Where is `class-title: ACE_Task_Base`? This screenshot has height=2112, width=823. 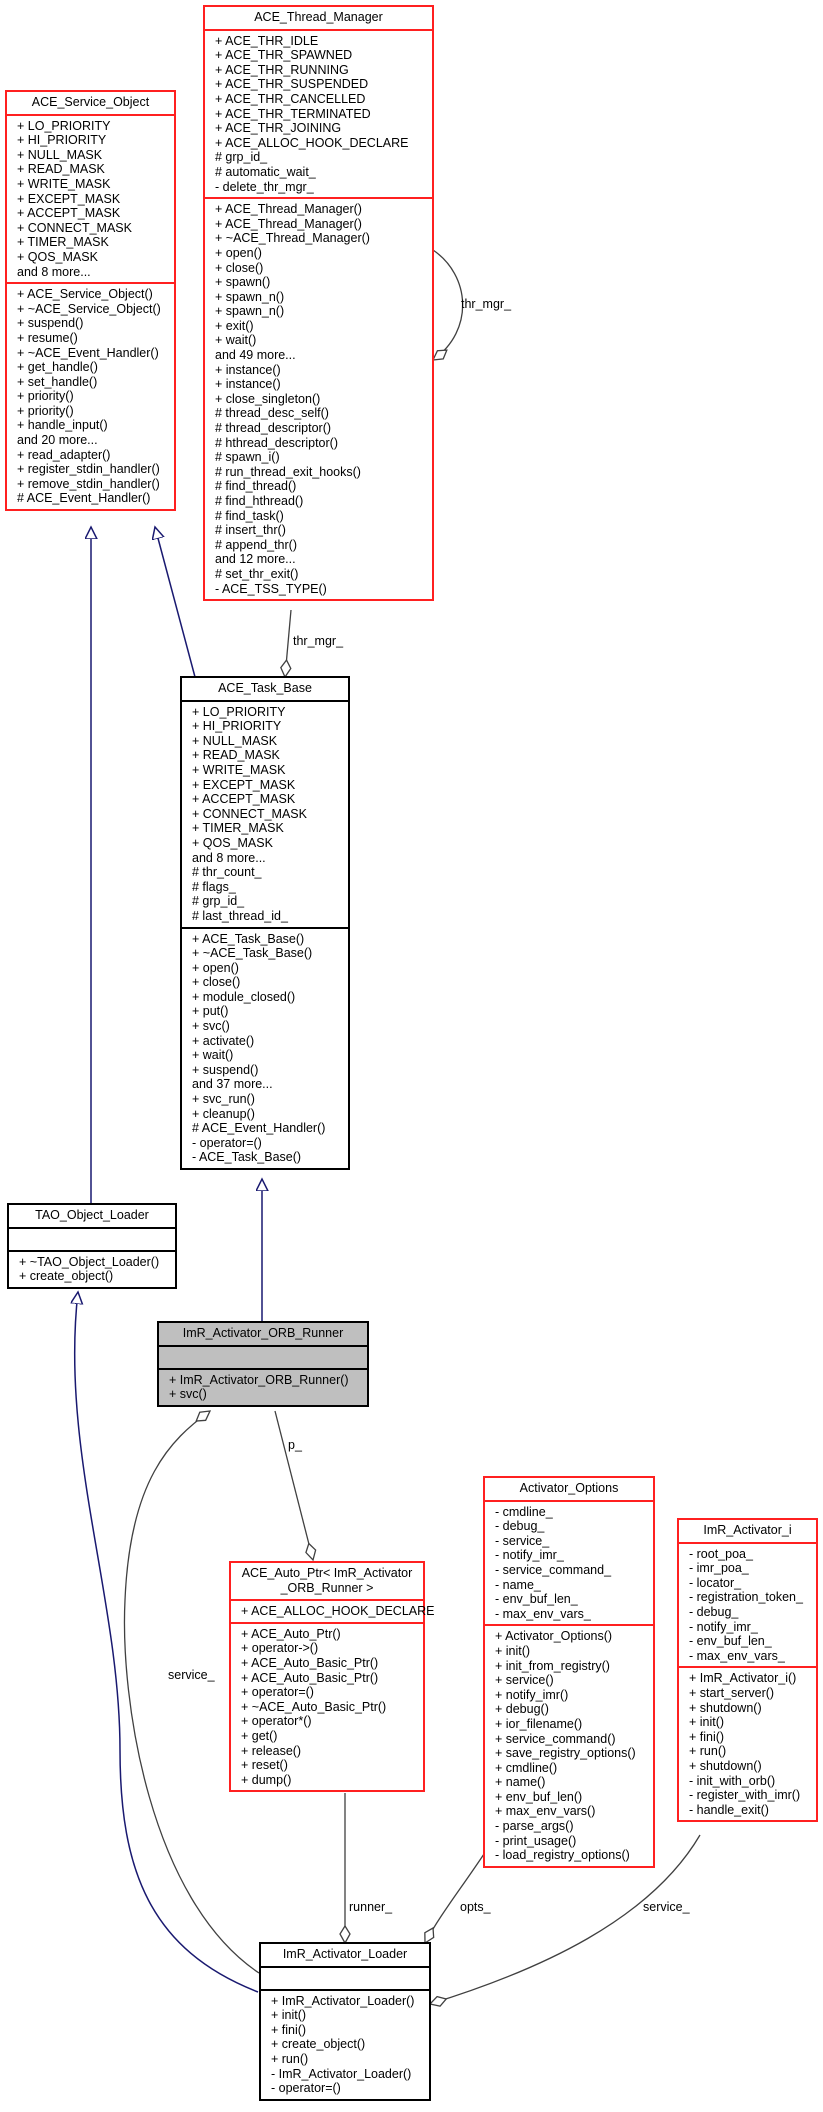
class-title: ACE_Task_Base is located at coordinates (265, 690).